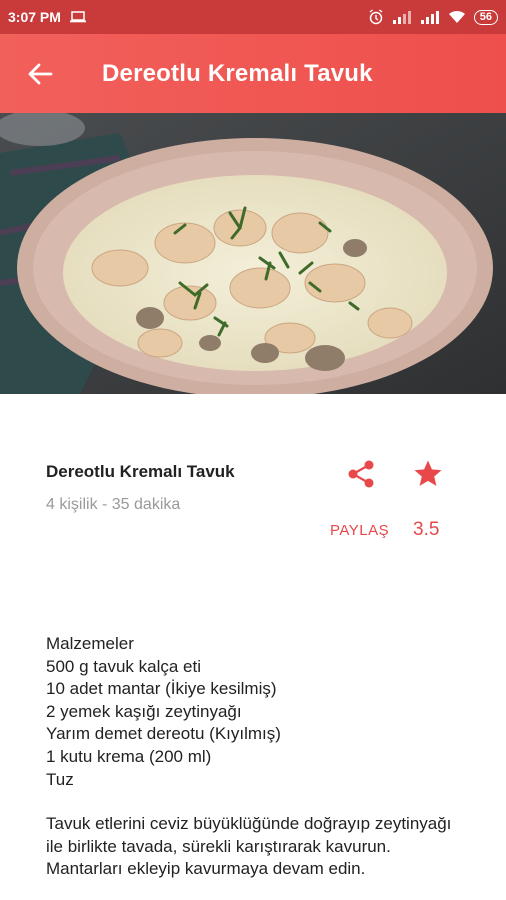 The height and width of the screenshot is (900, 506). I want to click on recipe-meta: 4 kişilik - 35 dakika, so click(113, 504).